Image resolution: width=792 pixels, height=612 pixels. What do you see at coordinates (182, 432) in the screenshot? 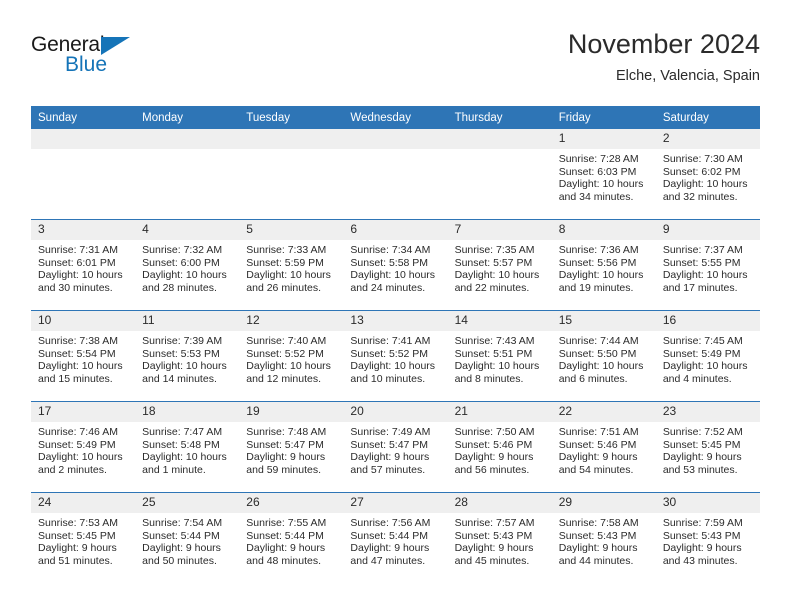
I see `sunrise-time: Sunrise: 7:47 AM` at bounding box center [182, 432].